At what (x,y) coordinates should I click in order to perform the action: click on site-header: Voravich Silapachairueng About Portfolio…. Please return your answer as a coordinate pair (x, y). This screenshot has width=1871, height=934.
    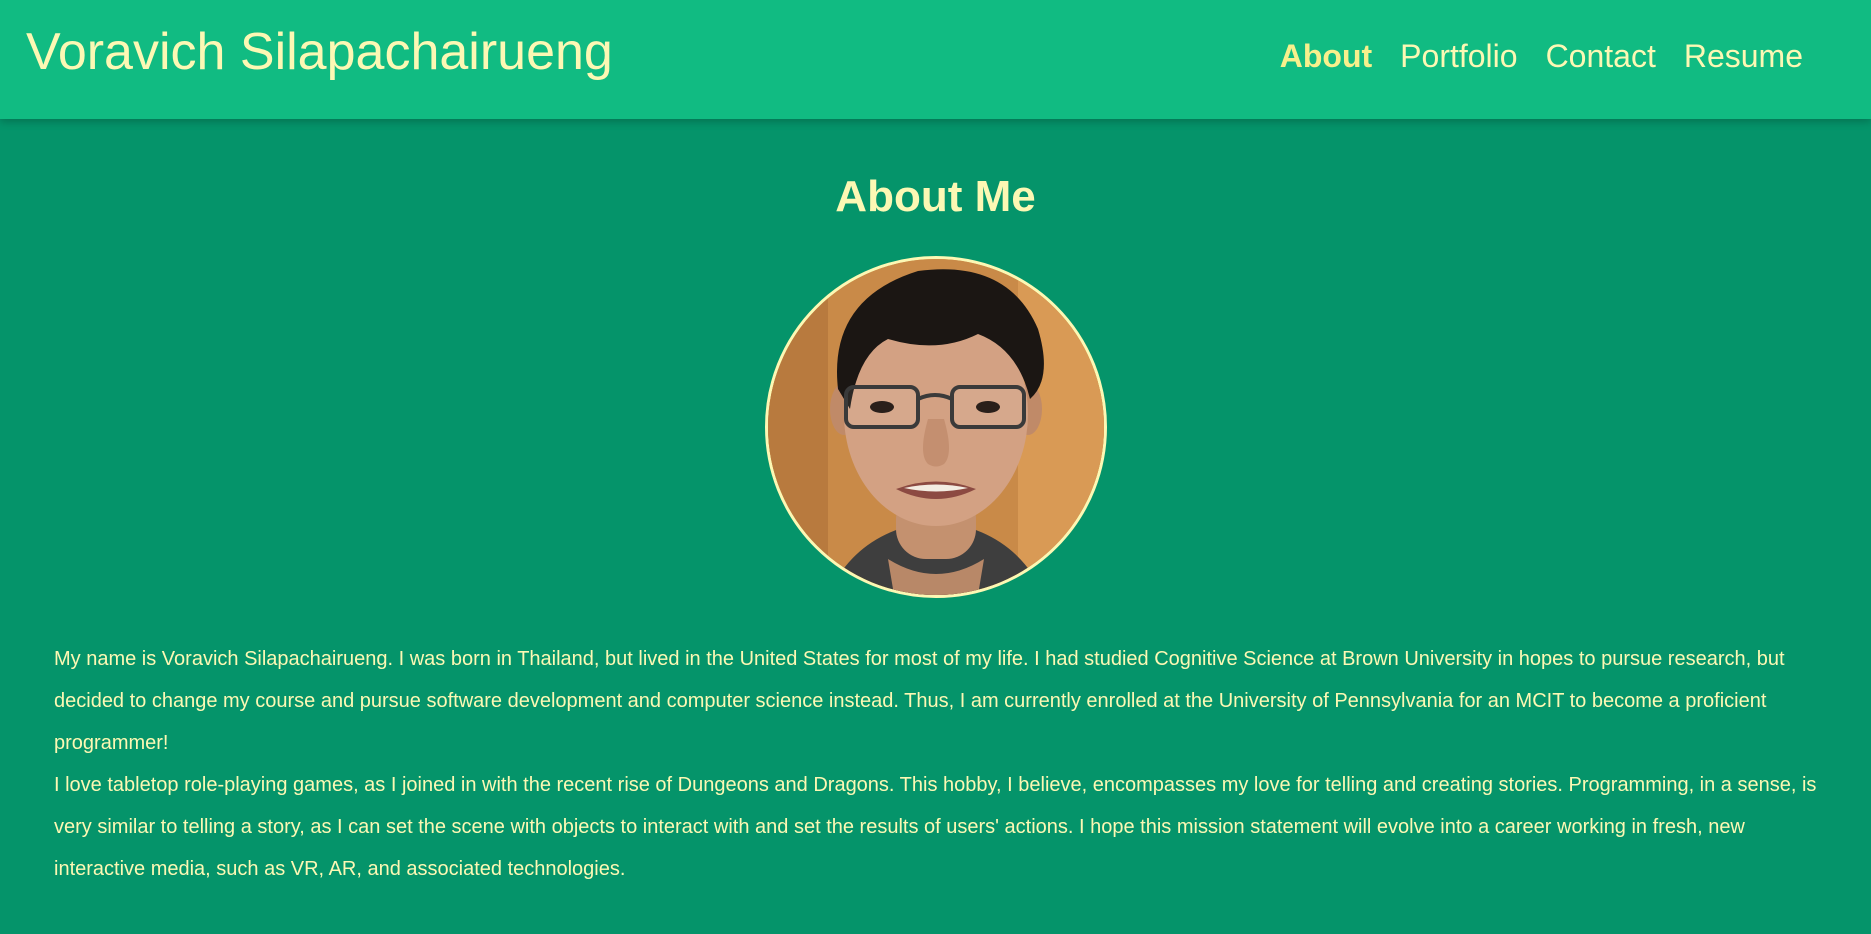
    Looking at the image, I should click on (935, 59).